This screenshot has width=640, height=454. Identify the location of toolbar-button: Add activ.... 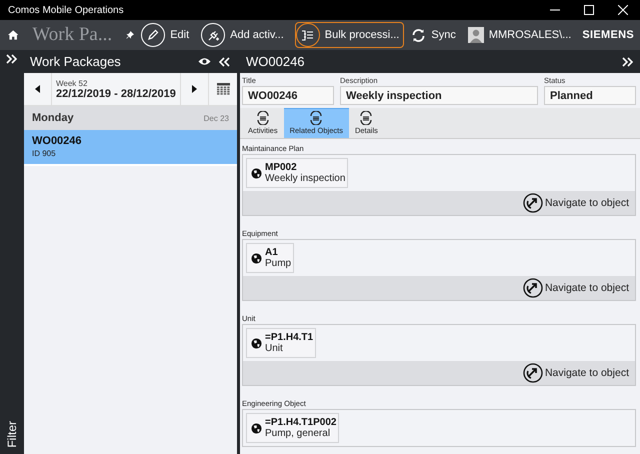
(244, 35).